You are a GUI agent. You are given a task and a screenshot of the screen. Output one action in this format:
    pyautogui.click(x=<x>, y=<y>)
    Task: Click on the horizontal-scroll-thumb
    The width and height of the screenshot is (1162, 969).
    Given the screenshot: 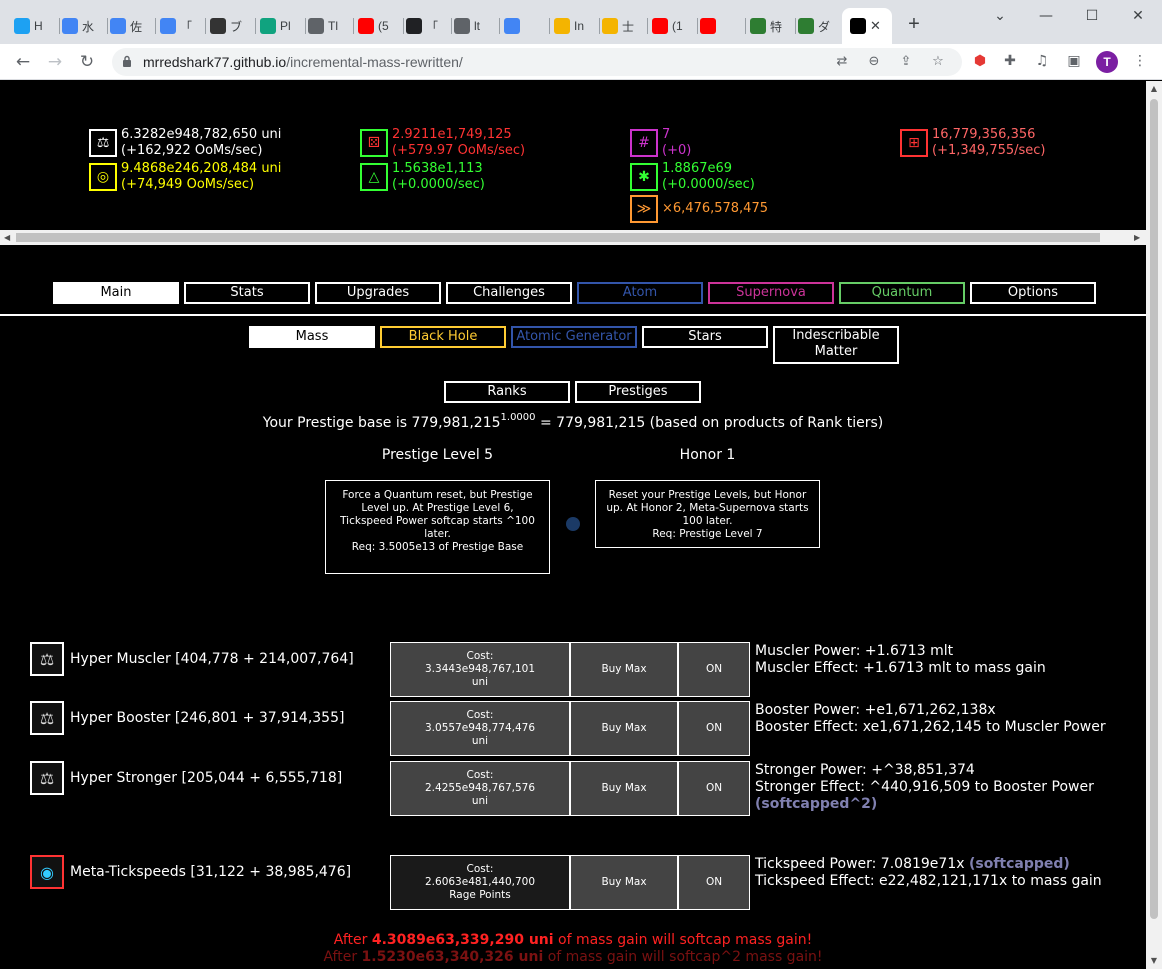 What is the action you would take?
    pyautogui.click(x=558, y=237)
    